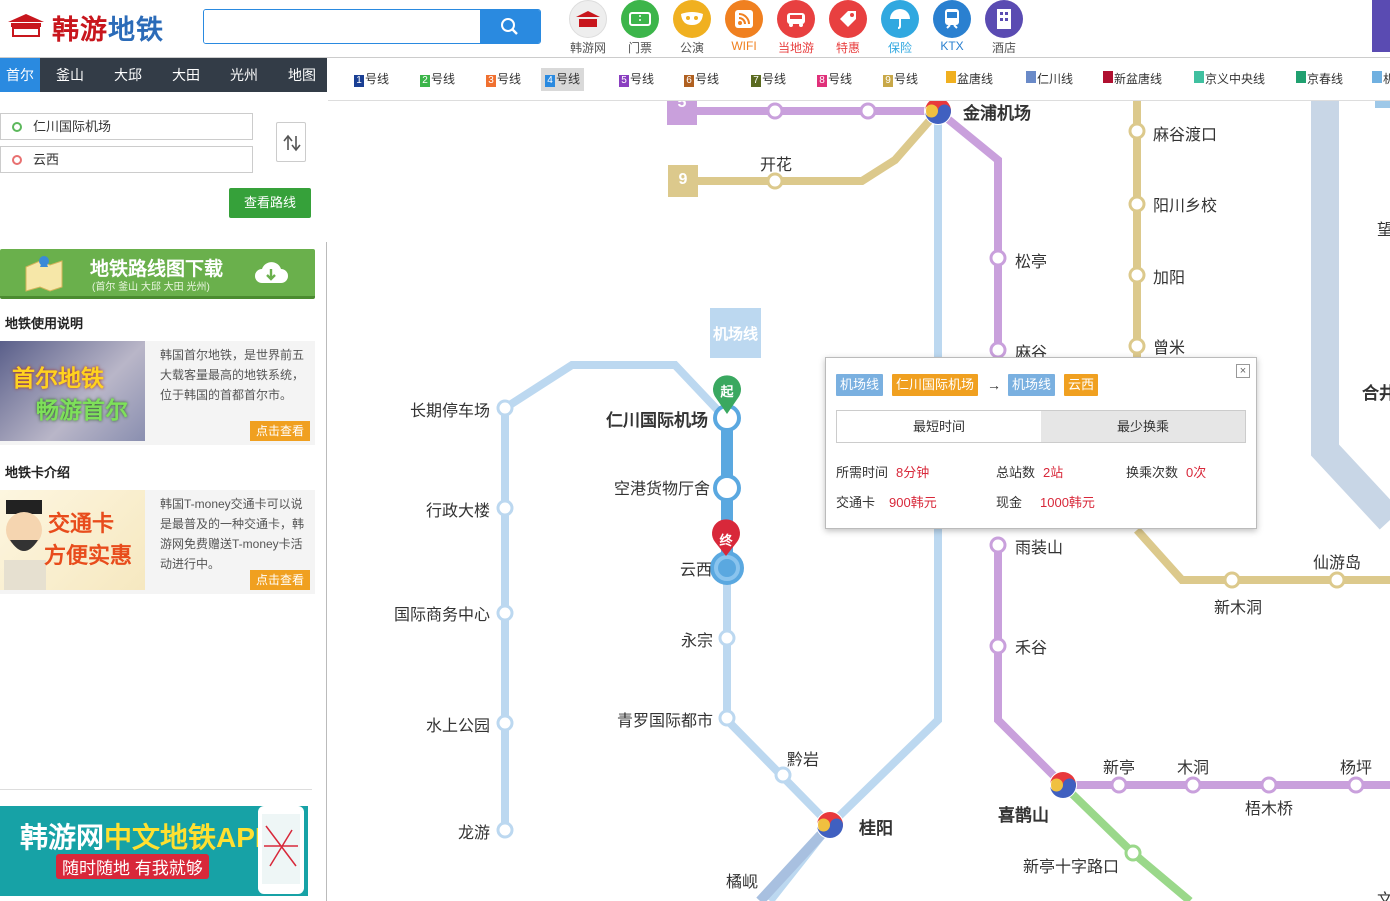 Image resolution: width=1390 pixels, height=901 pixels. Describe the element at coordinates (1039, 546) in the screenshot. I see `station-ujangsan-label: 雨装山` at that location.